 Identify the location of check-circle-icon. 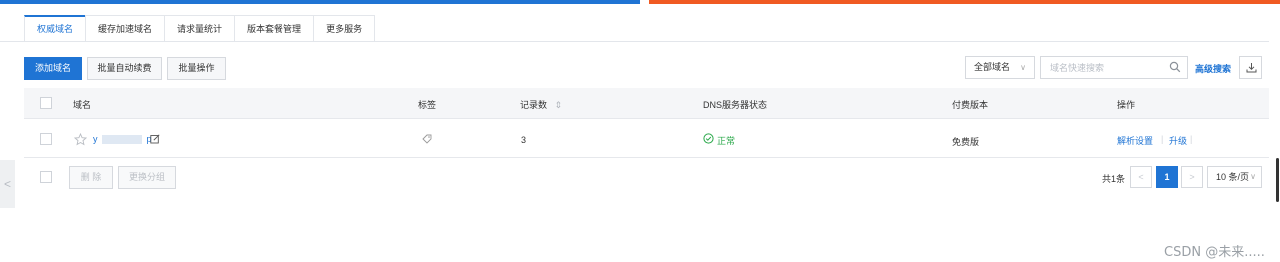
(708, 138).